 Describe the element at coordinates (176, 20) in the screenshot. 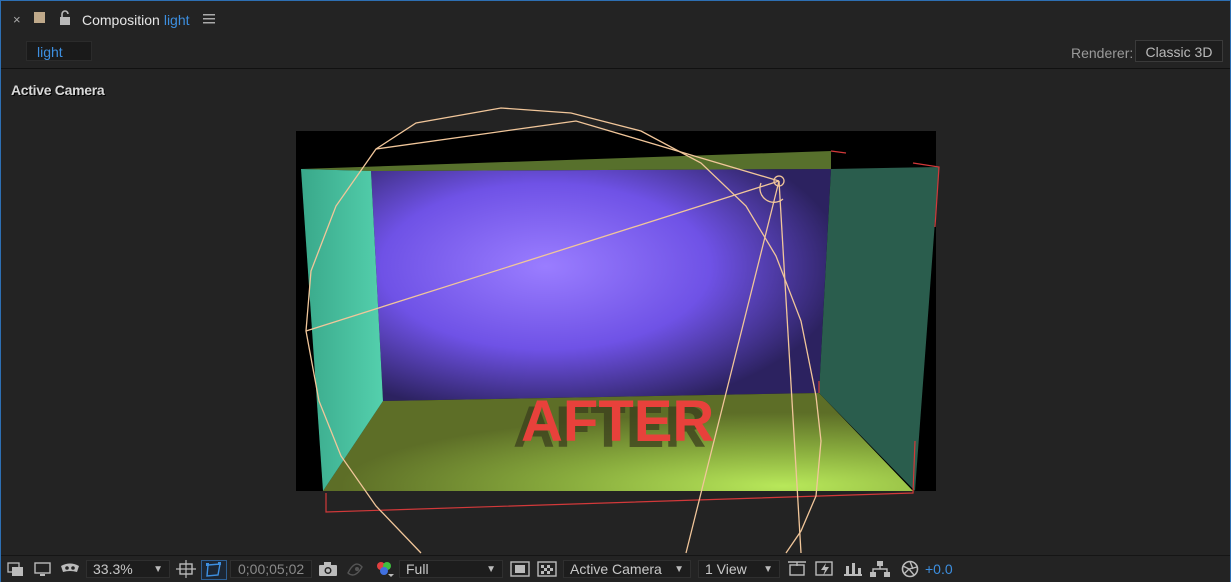

I see `tab-comp-name: light` at that location.